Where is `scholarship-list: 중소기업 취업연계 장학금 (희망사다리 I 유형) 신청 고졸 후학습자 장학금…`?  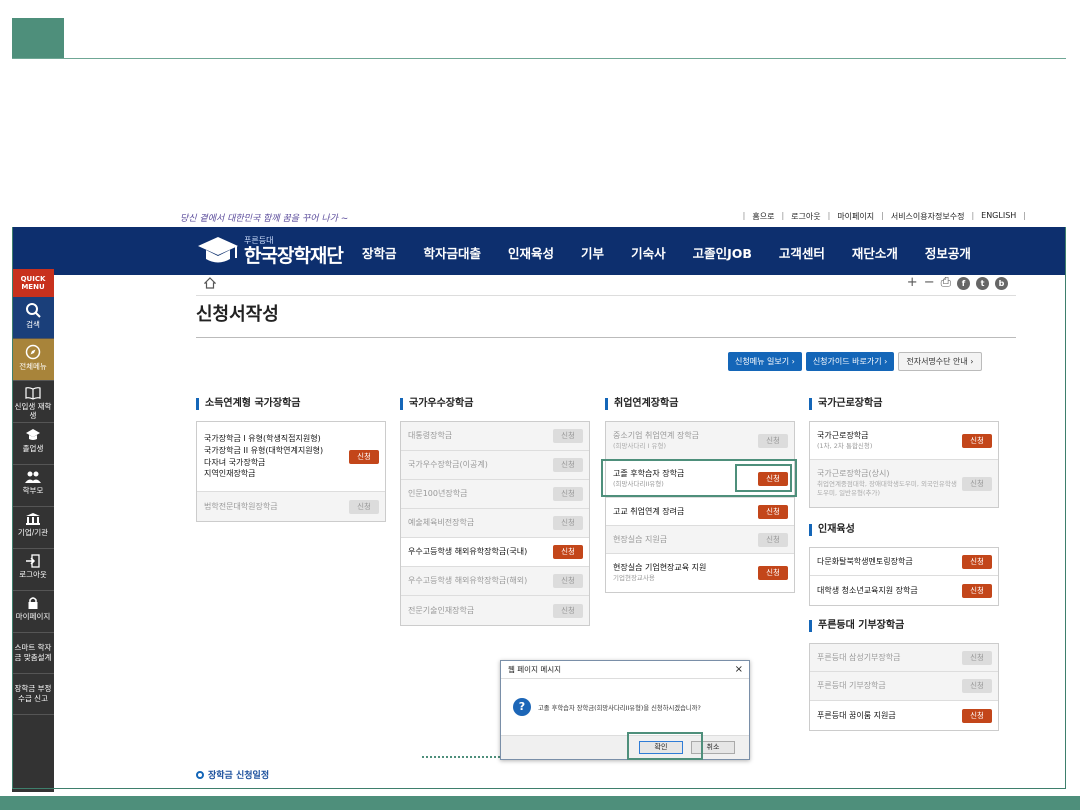 scholarship-list: 중소기업 취업연계 장학금 (희망사다리 I 유형) 신청 고졸 후학습자 장학금… is located at coordinates (700, 507).